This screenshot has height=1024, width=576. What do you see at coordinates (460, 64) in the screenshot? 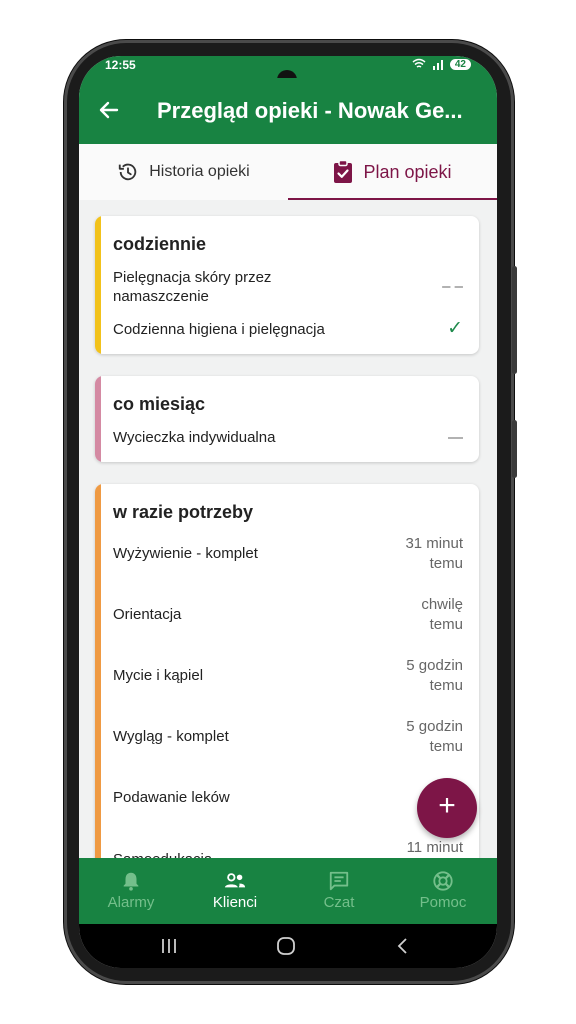
I see `battery-level: 42` at bounding box center [460, 64].